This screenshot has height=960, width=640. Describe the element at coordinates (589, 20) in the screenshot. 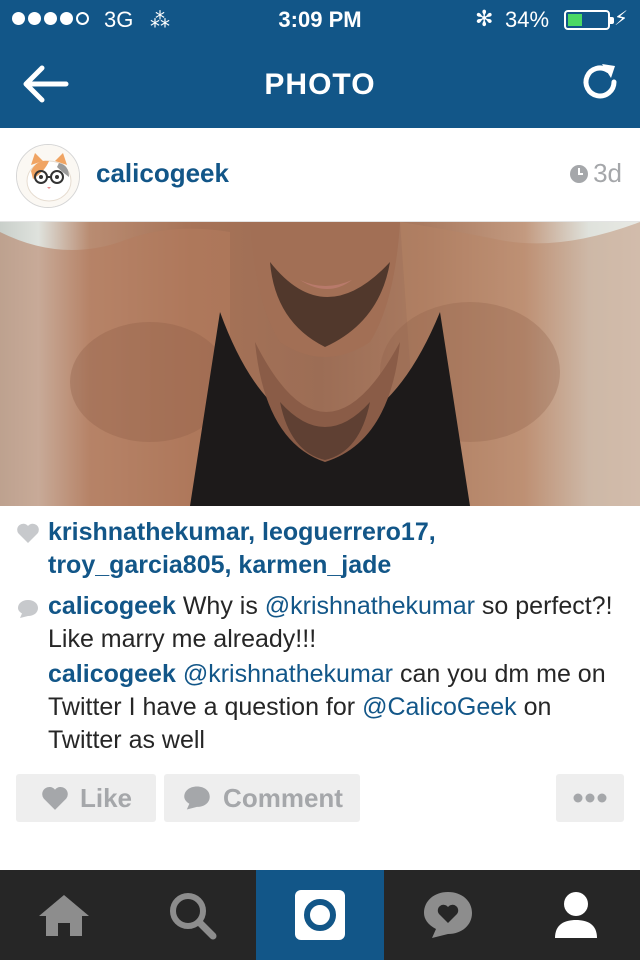

I see `battery-icon` at that location.